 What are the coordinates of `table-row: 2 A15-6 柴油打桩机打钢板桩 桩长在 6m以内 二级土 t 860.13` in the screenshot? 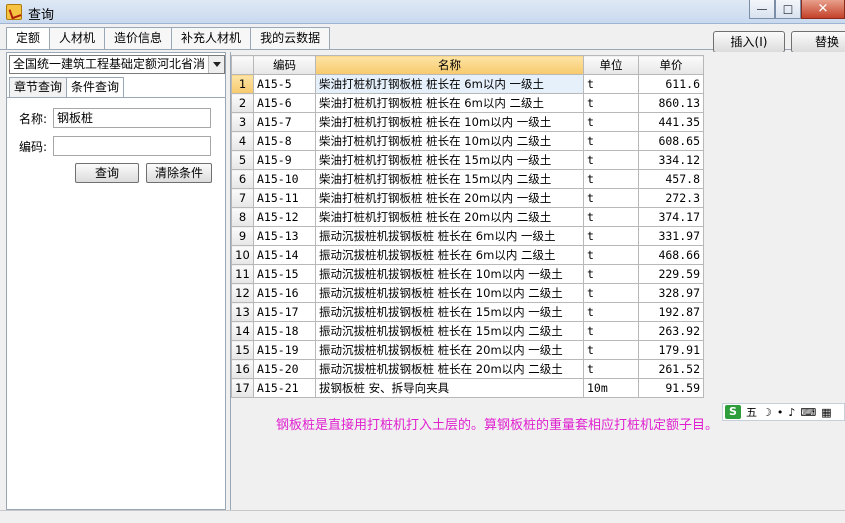 It's located at (467, 103).